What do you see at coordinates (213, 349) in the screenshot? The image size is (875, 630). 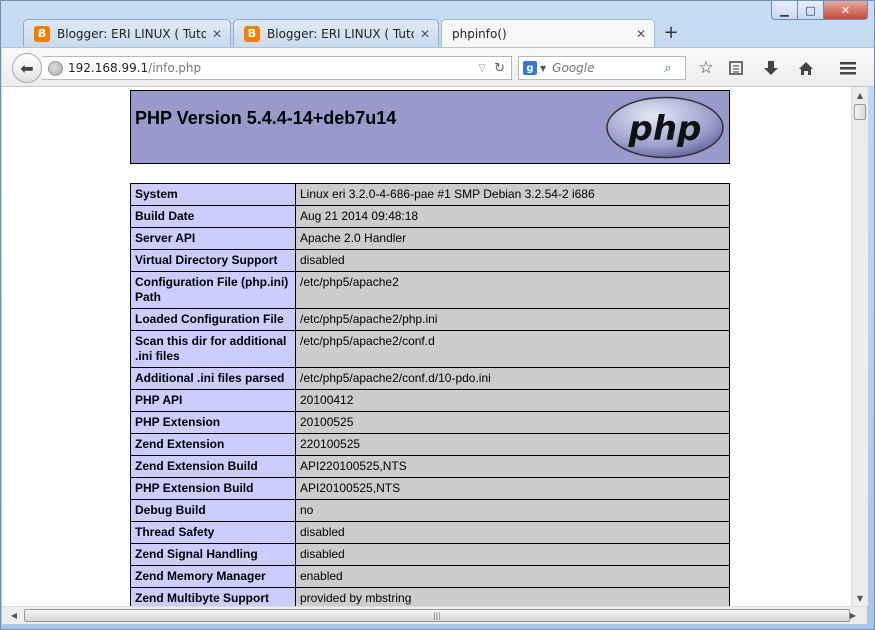 I see `row-key: Scan this dir for additional .ini files` at bounding box center [213, 349].